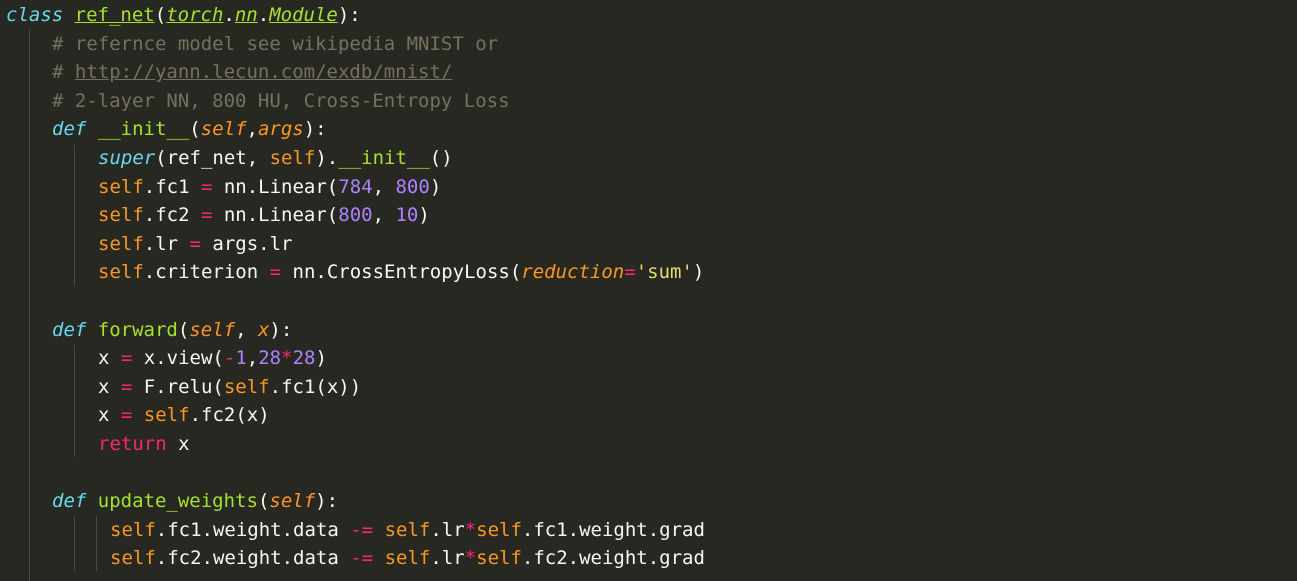 The height and width of the screenshot is (581, 1297). I want to click on code-token: F.relu(, so click(178, 386).